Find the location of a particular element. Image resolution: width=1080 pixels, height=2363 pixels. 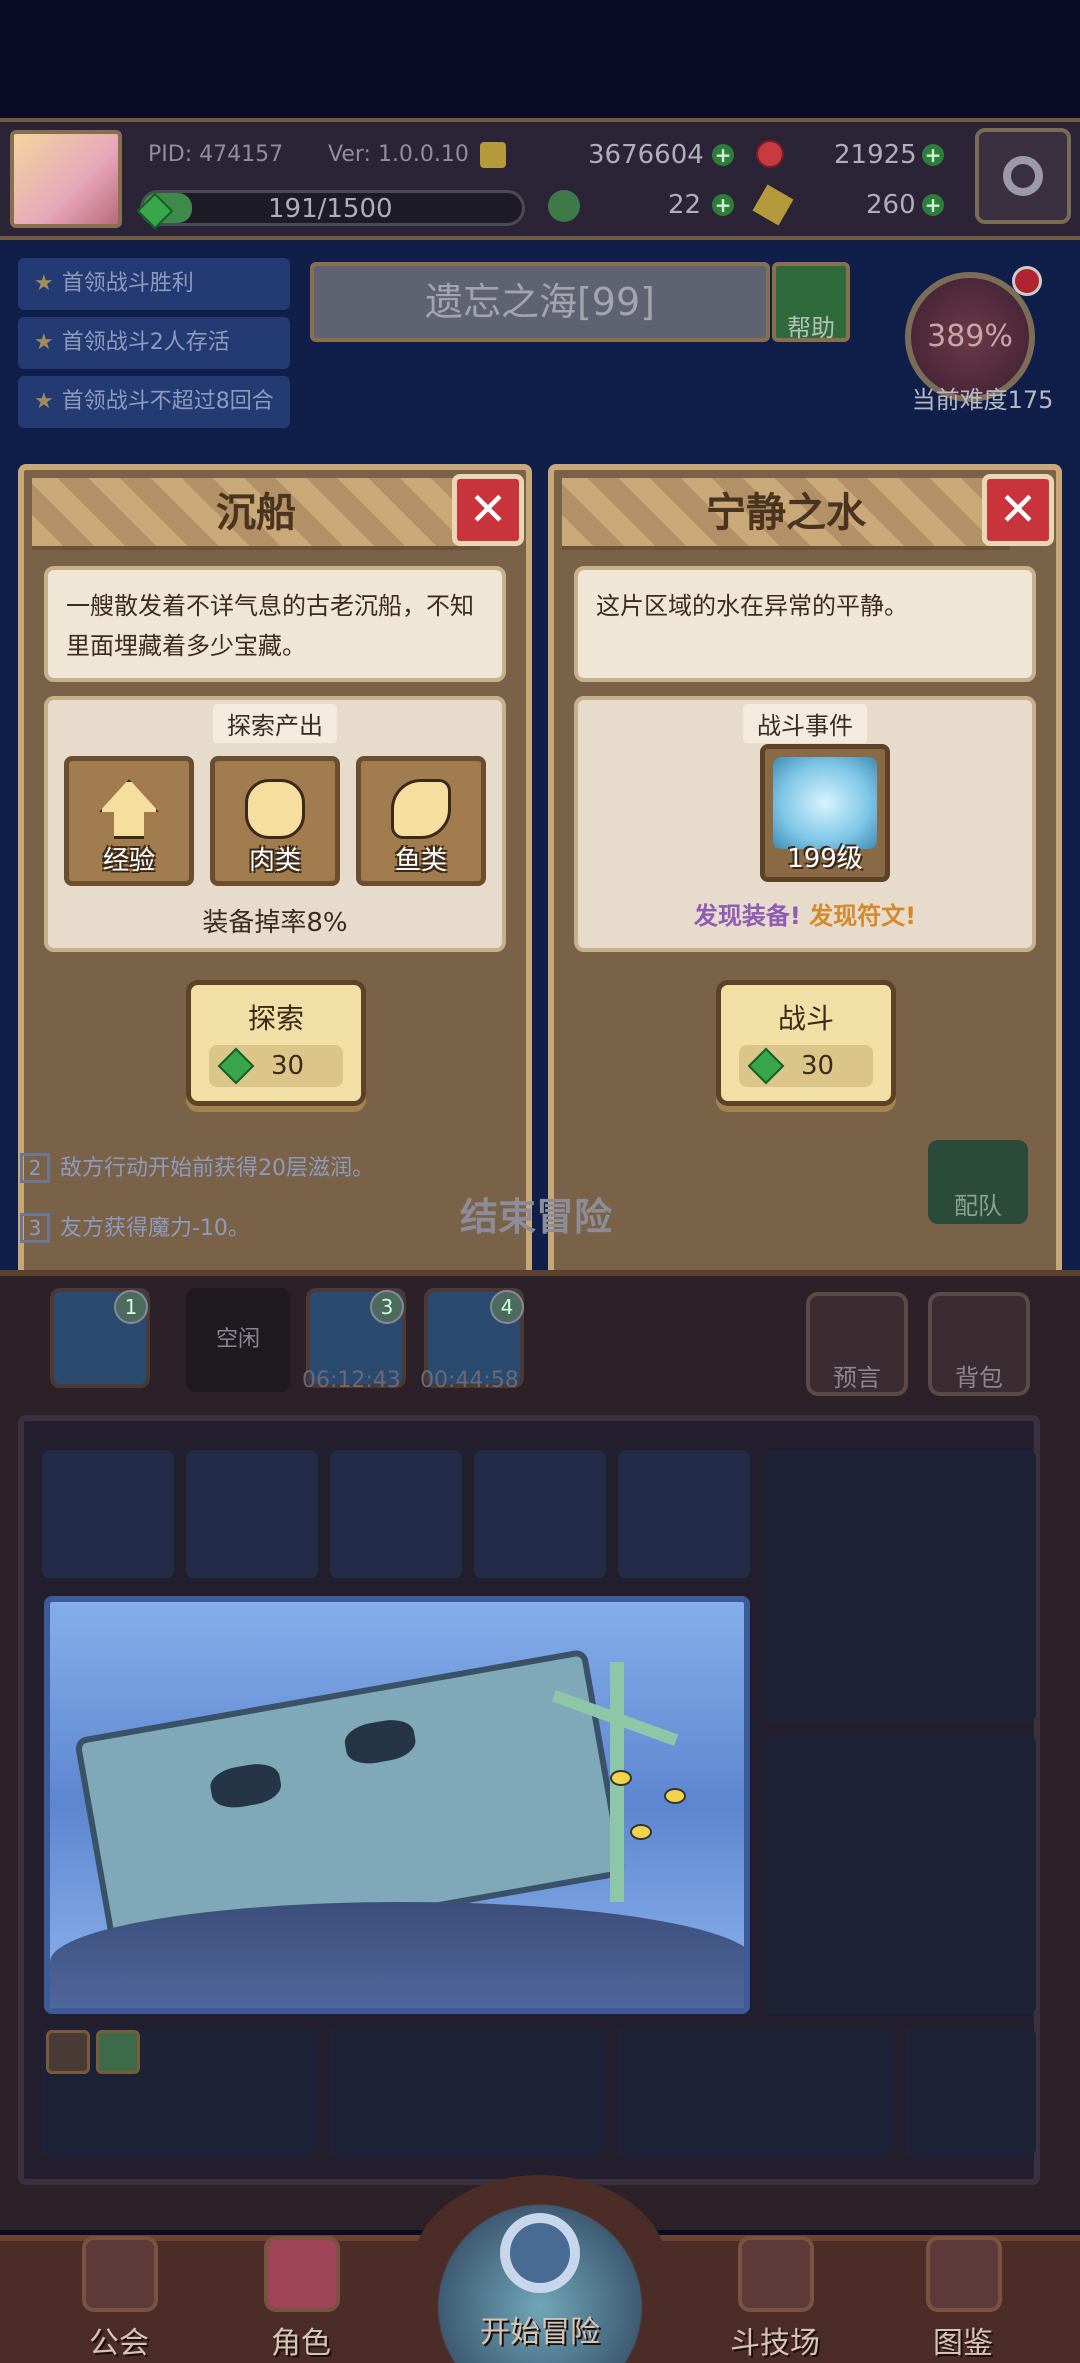

book-icon is located at coordinates (964, 2274).